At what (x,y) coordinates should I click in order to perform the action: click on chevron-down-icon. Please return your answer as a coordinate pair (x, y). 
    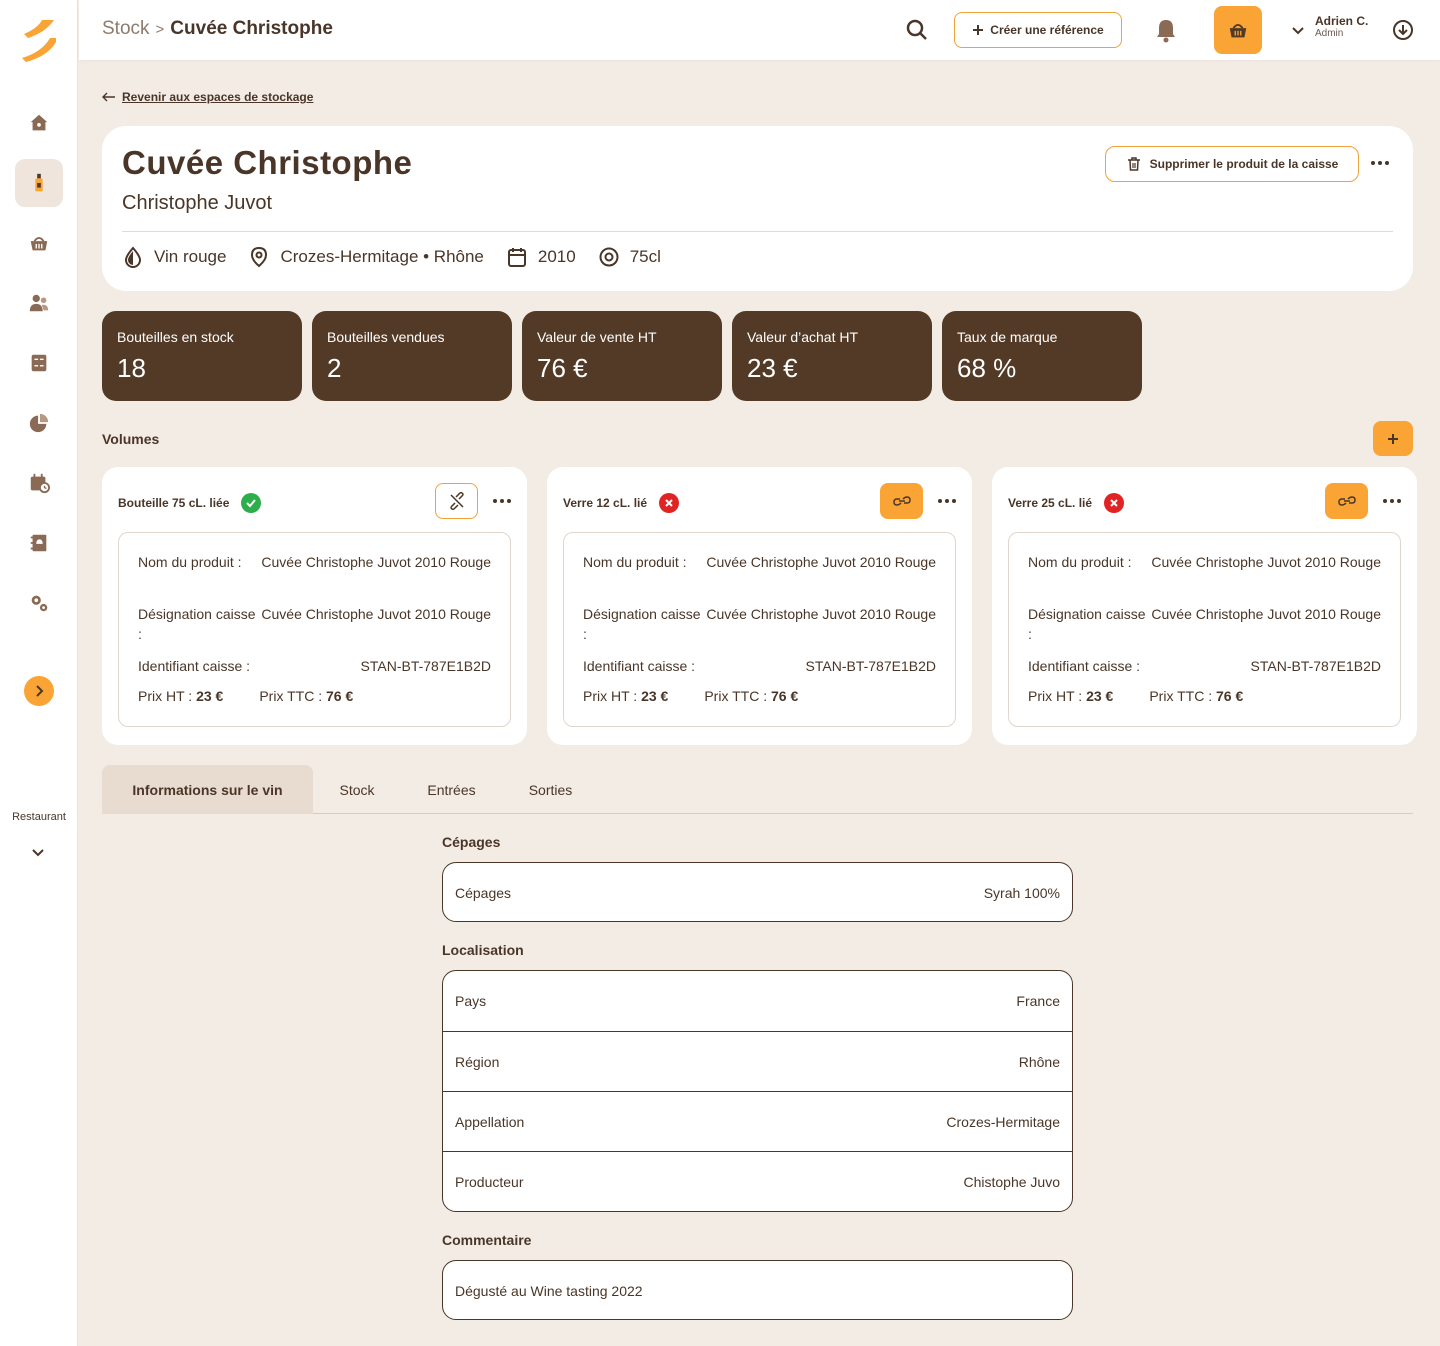
    Looking at the image, I should click on (38, 853).